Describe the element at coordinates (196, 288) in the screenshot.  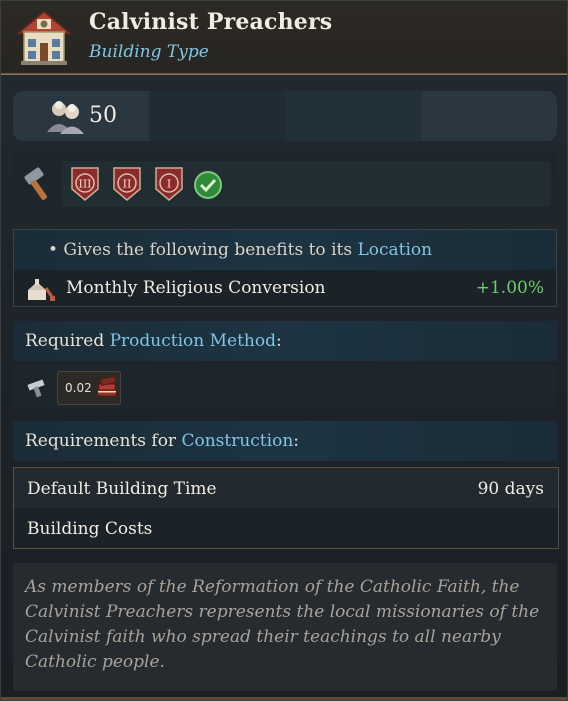
I see `modifier-label: Monthly Religious Conversion` at that location.